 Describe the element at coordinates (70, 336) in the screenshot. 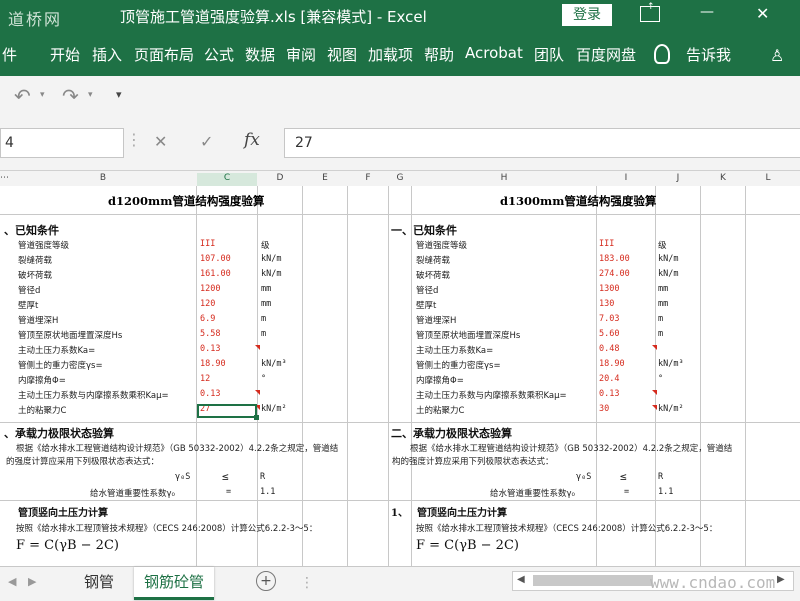

I see `left-param-label: 管顶至原状地面埋置深度Hs` at that location.